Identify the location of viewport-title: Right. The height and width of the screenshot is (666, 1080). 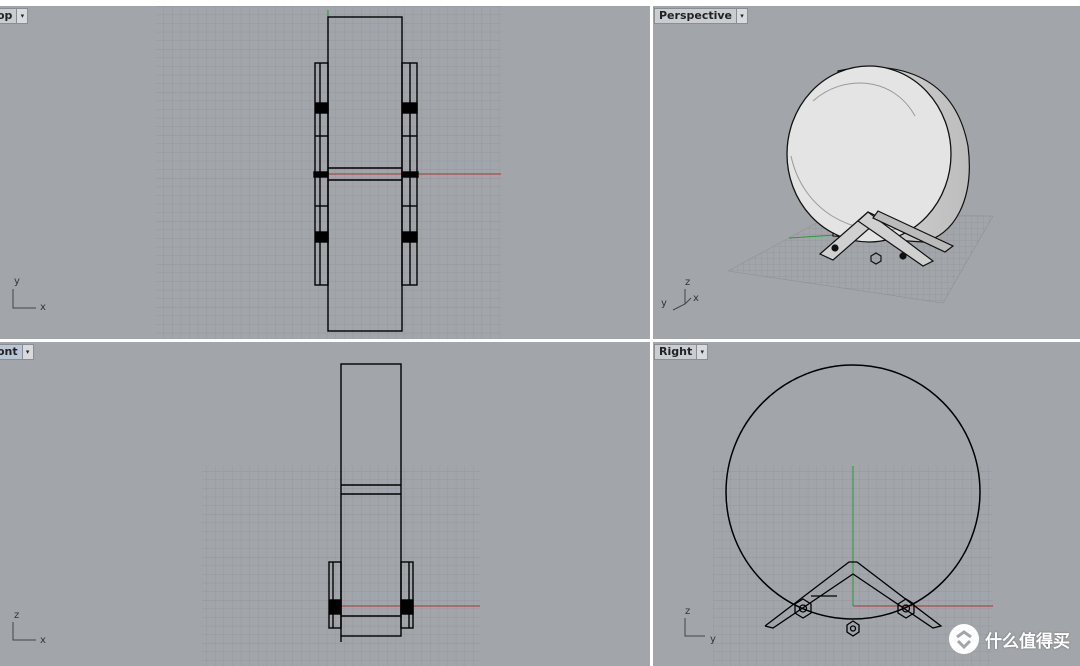
(676, 351).